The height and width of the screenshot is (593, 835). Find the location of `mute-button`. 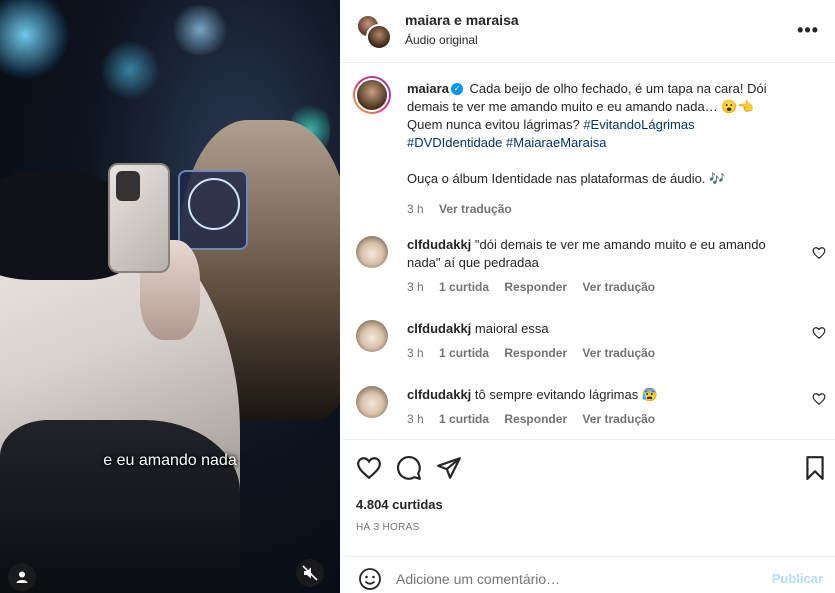

mute-button is located at coordinates (310, 573).